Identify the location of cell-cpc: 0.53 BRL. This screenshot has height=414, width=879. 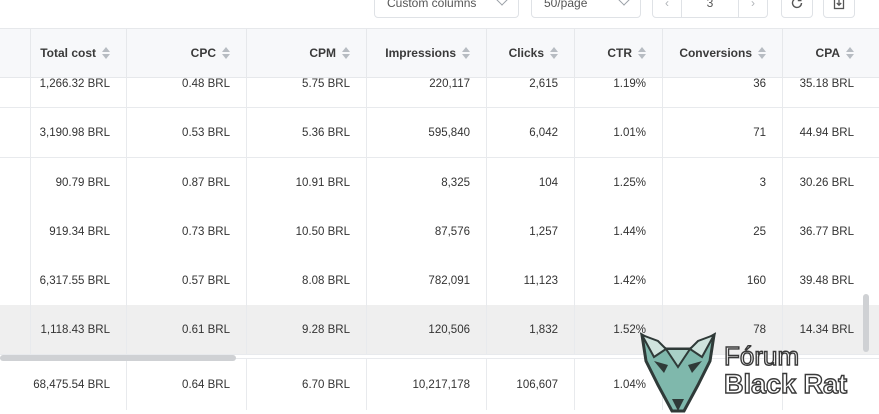
(186, 132).